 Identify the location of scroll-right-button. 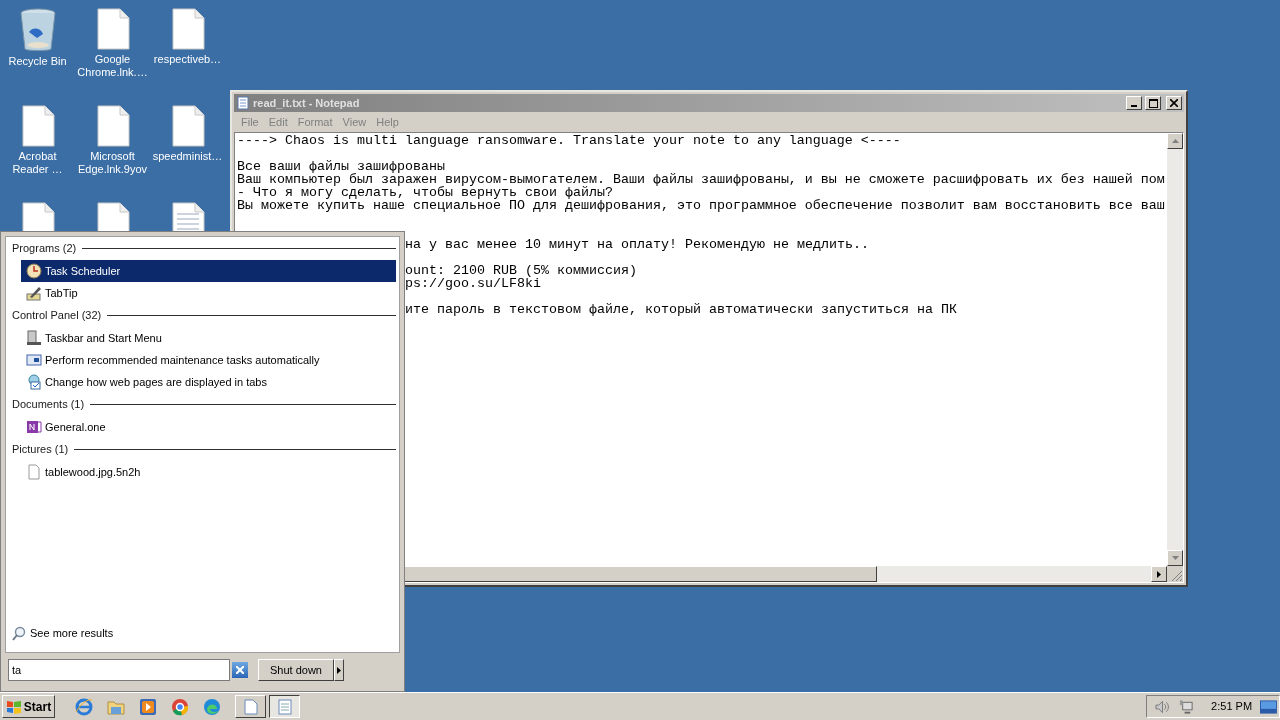
(1159, 574).